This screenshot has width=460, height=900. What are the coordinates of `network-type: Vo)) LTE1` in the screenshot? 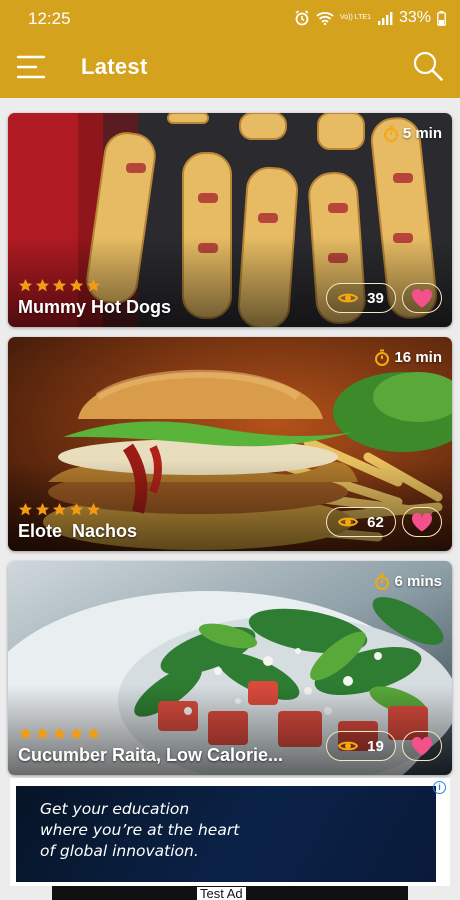 It's located at (355, 17).